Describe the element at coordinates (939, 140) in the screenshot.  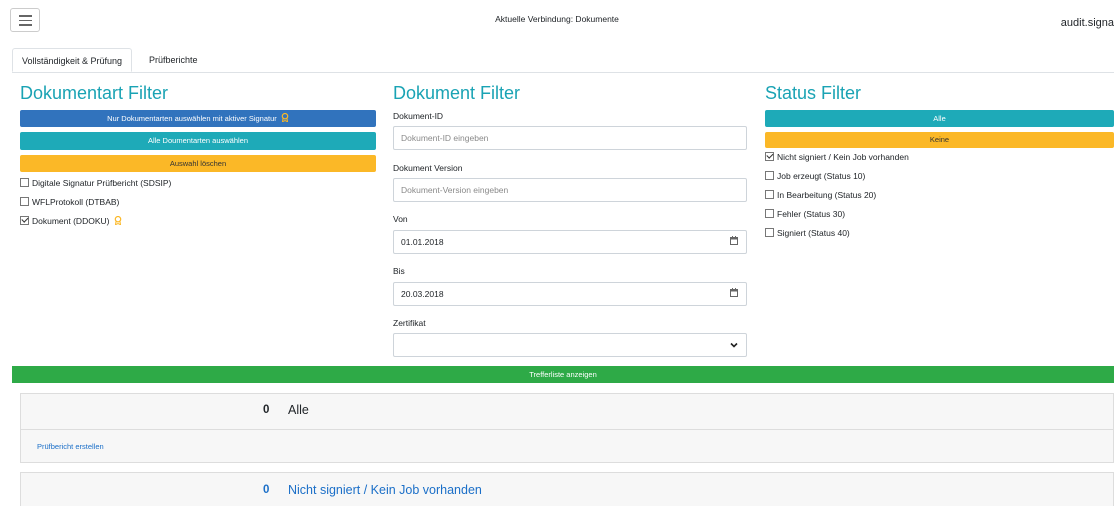
I see `status-none-button: Keine` at that location.